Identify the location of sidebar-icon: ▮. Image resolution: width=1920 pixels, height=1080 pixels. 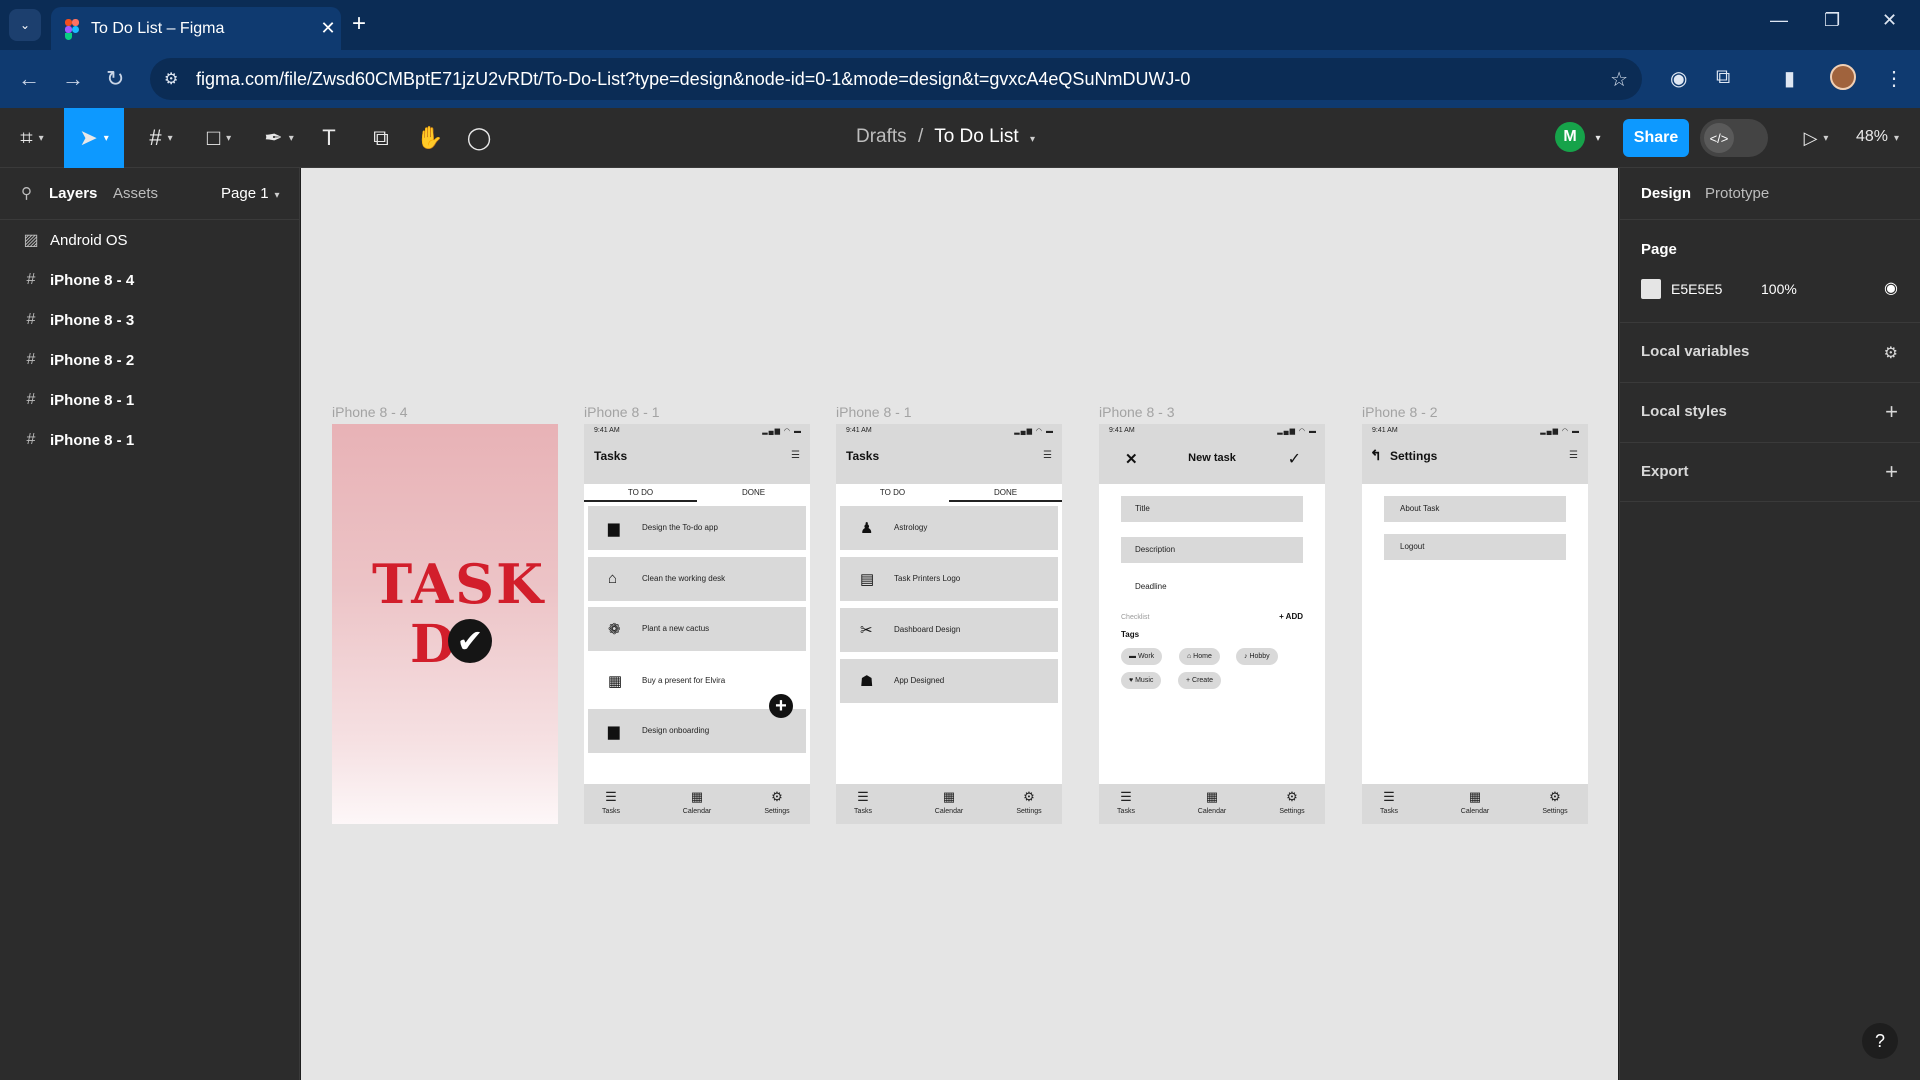
(1789, 78).